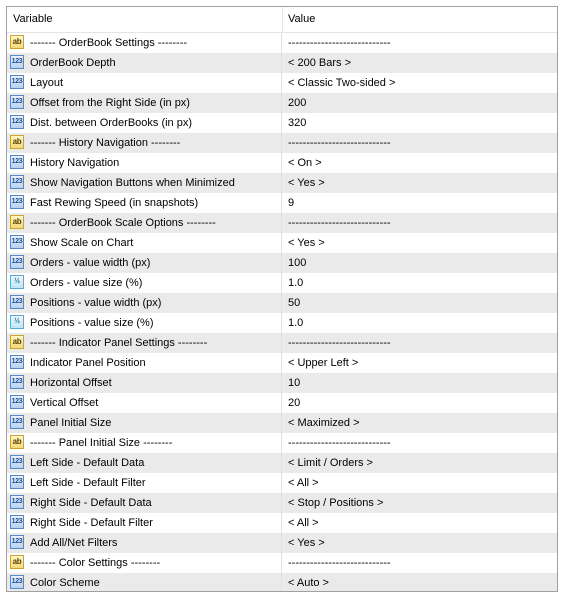  What do you see at coordinates (419, 383) in the screenshot?
I see `value-cell: 10` at bounding box center [419, 383].